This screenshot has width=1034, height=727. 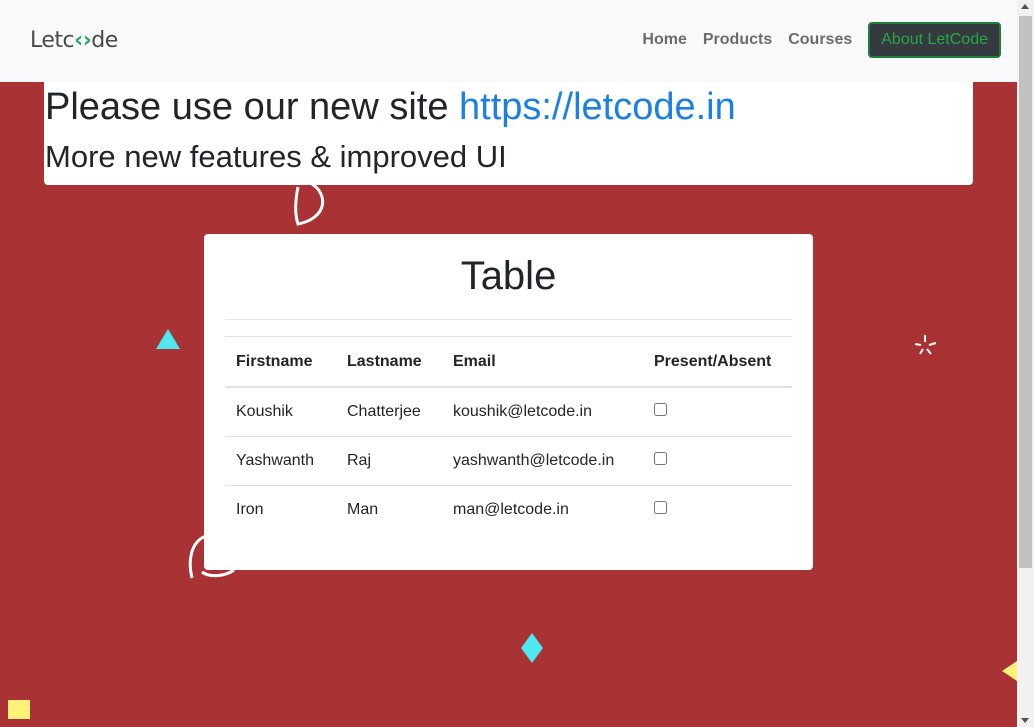 I want to click on scroll-down-arrow-icon, so click(x=1025, y=720).